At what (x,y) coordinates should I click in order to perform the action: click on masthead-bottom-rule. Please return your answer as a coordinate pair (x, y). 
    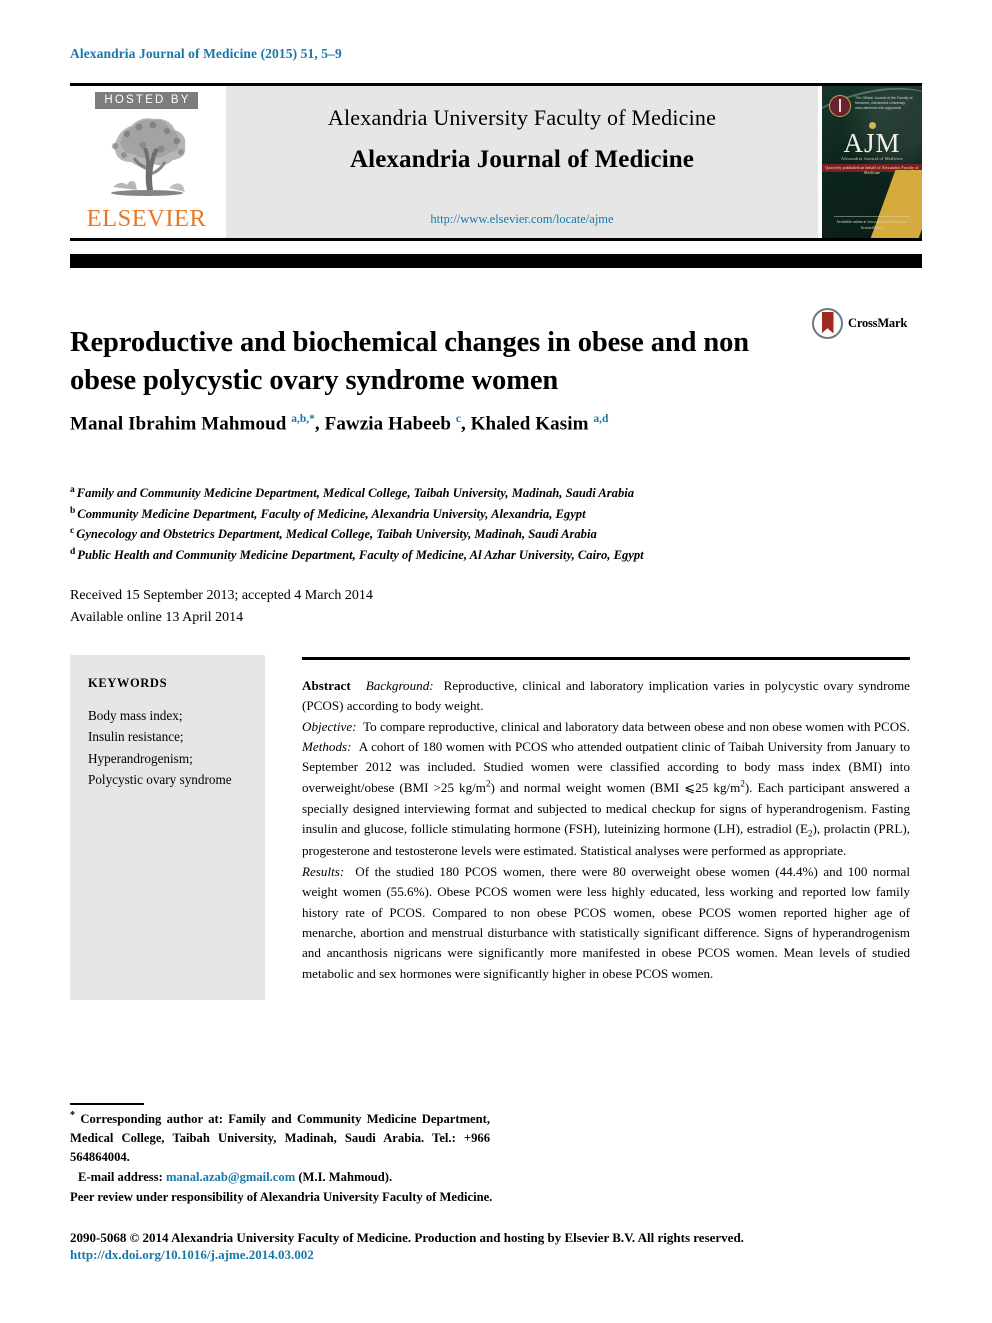
    Looking at the image, I should click on (496, 239).